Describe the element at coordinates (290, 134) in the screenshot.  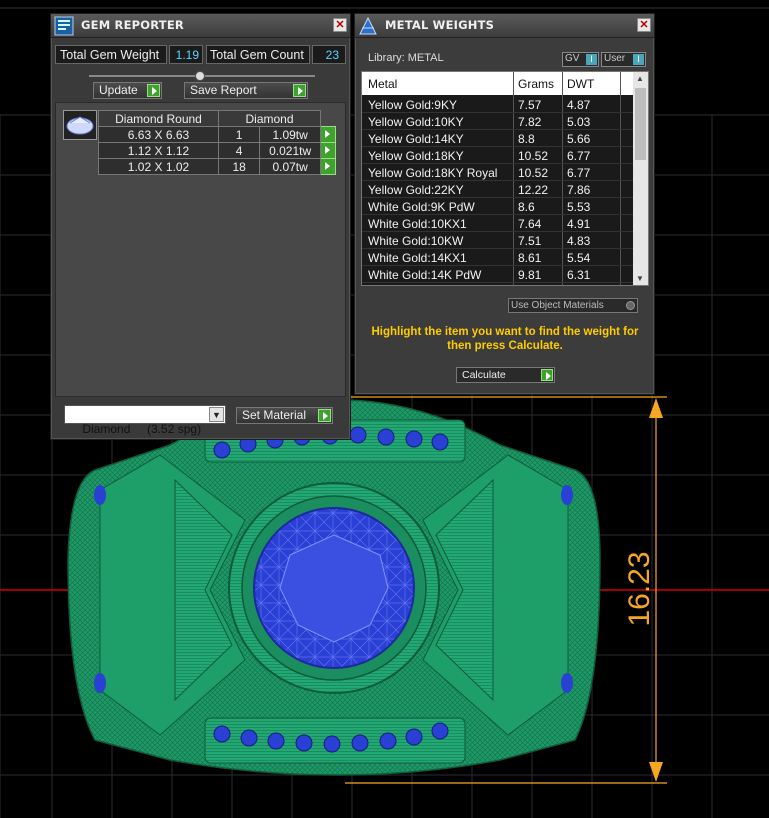
I see `gem-weight: 1.09tw` at that location.